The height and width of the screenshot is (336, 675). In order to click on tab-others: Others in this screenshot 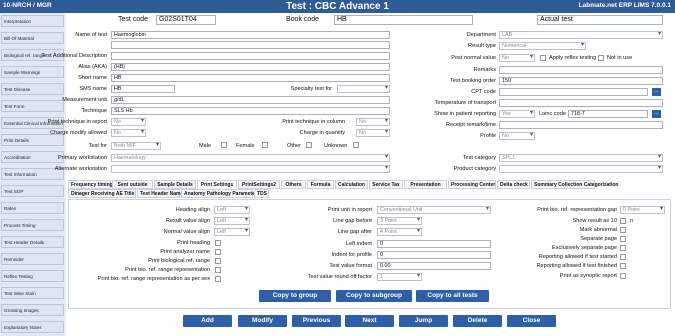, I will do `click(293, 184)`.